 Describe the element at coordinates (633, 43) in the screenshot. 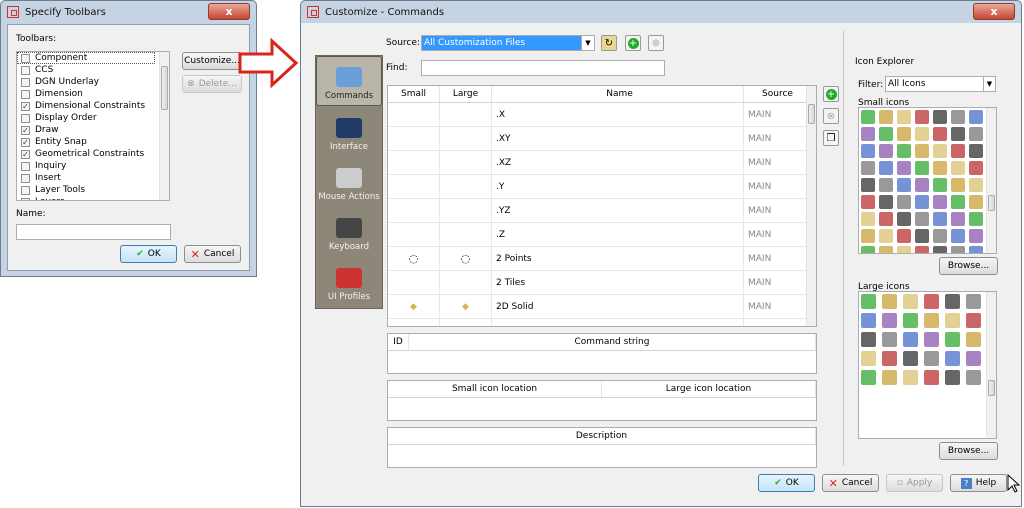

I see `add-icon: +` at that location.